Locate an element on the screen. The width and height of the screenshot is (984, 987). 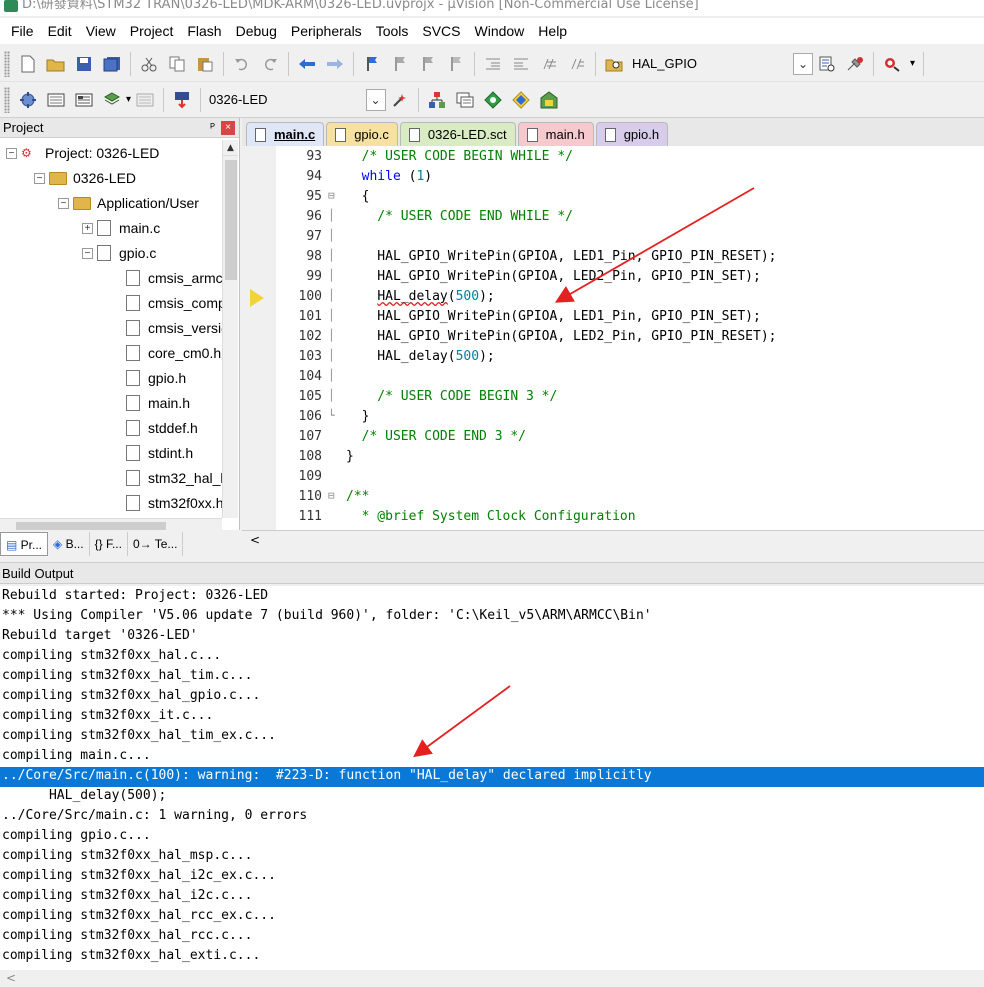
build-output-line: HAL_delay(500); is located at coordinates (84, 795).